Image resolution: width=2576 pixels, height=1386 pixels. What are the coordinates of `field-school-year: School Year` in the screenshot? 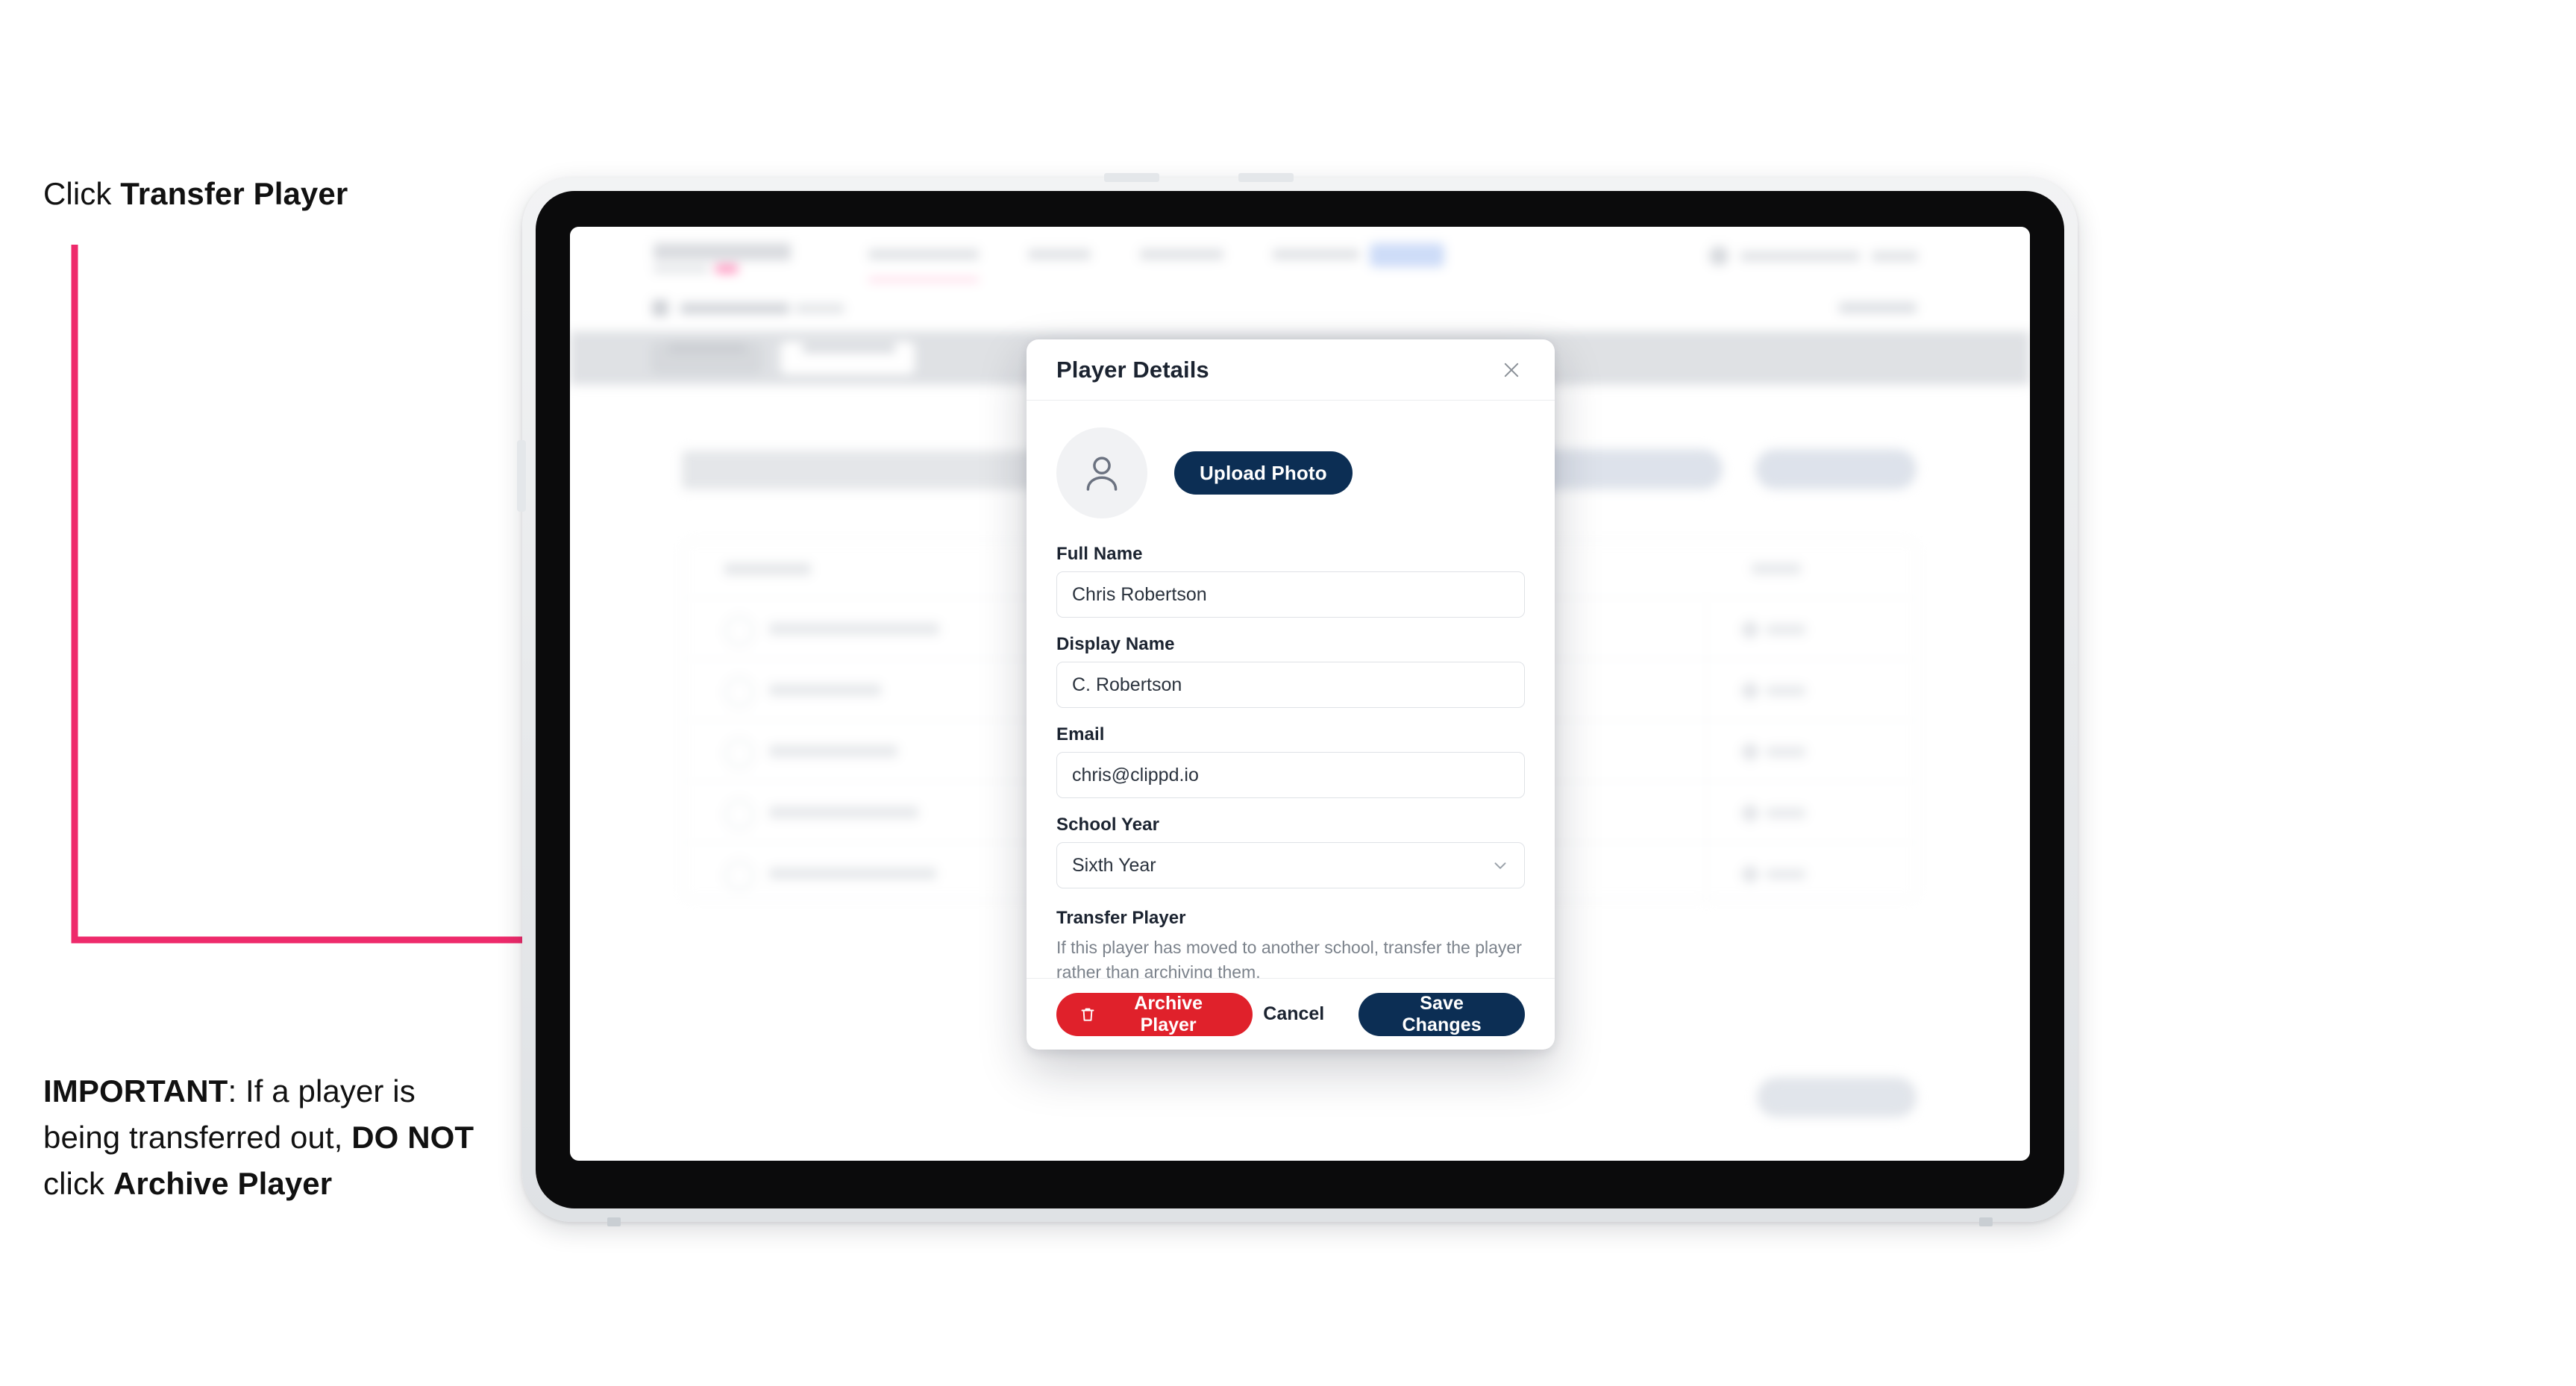 It's located at (1290, 851).